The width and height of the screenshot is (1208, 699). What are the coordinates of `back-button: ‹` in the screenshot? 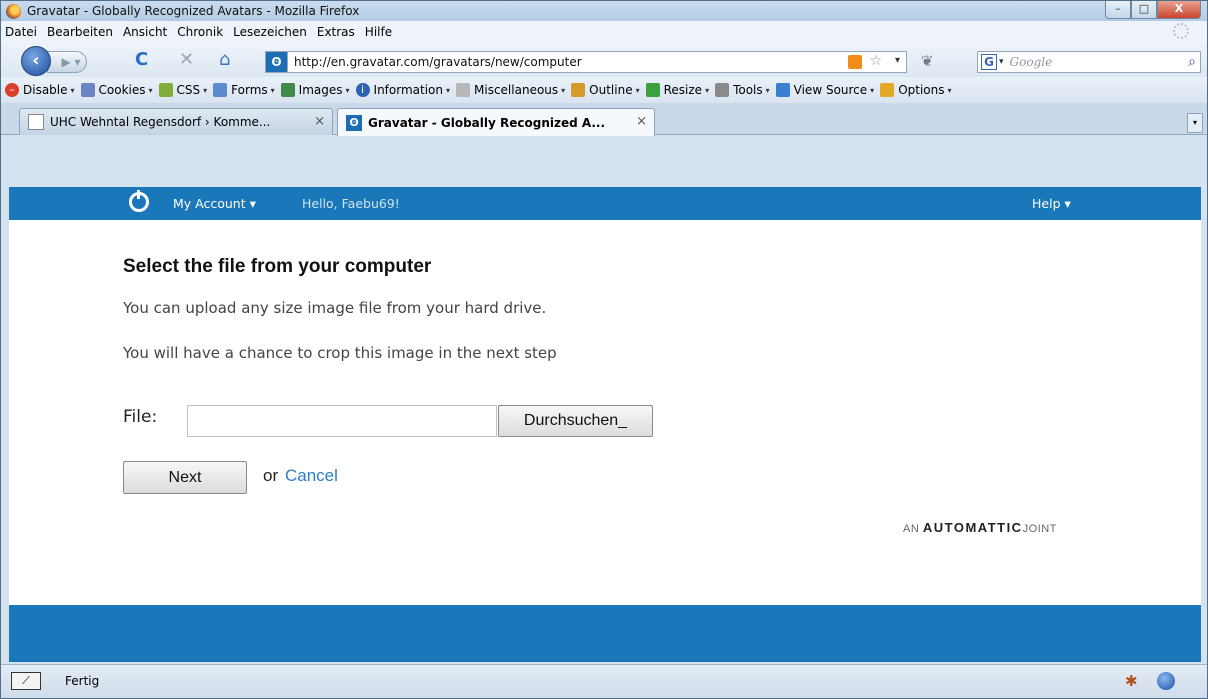 It's located at (36, 61).